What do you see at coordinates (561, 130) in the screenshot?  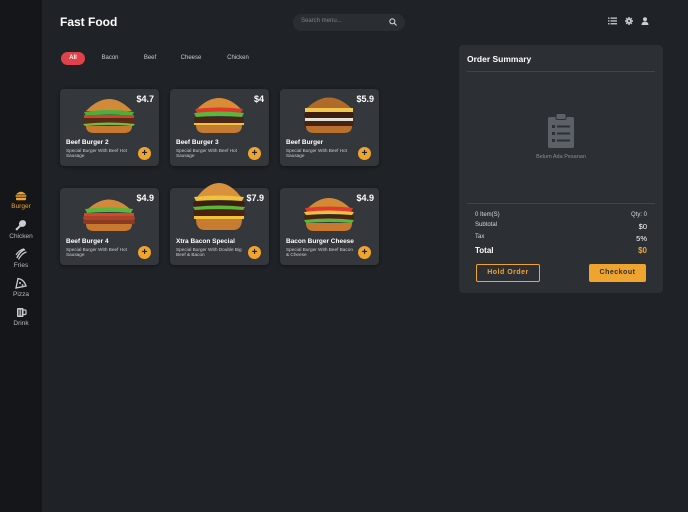 I see `clipboard-icon` at bounding box center [561, 130].